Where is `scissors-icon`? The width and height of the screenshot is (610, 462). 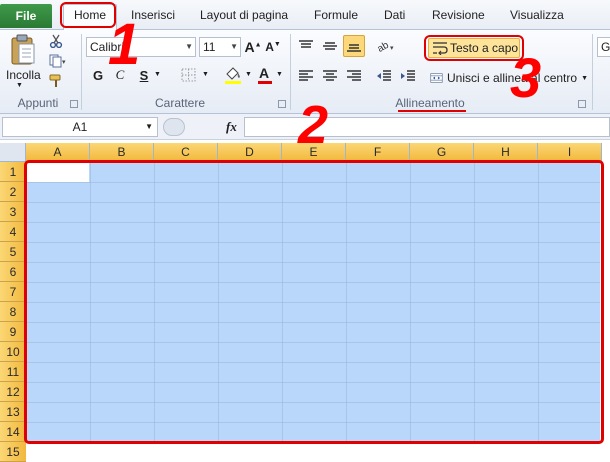 scissors-icon is located at coordinates (56, 41).